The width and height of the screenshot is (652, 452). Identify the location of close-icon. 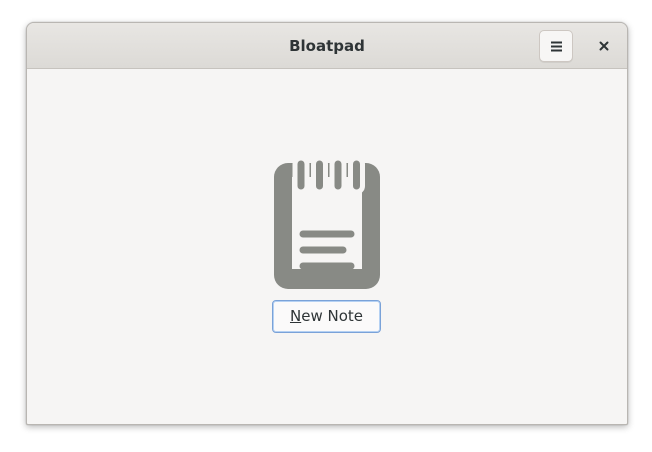
(604, 46).